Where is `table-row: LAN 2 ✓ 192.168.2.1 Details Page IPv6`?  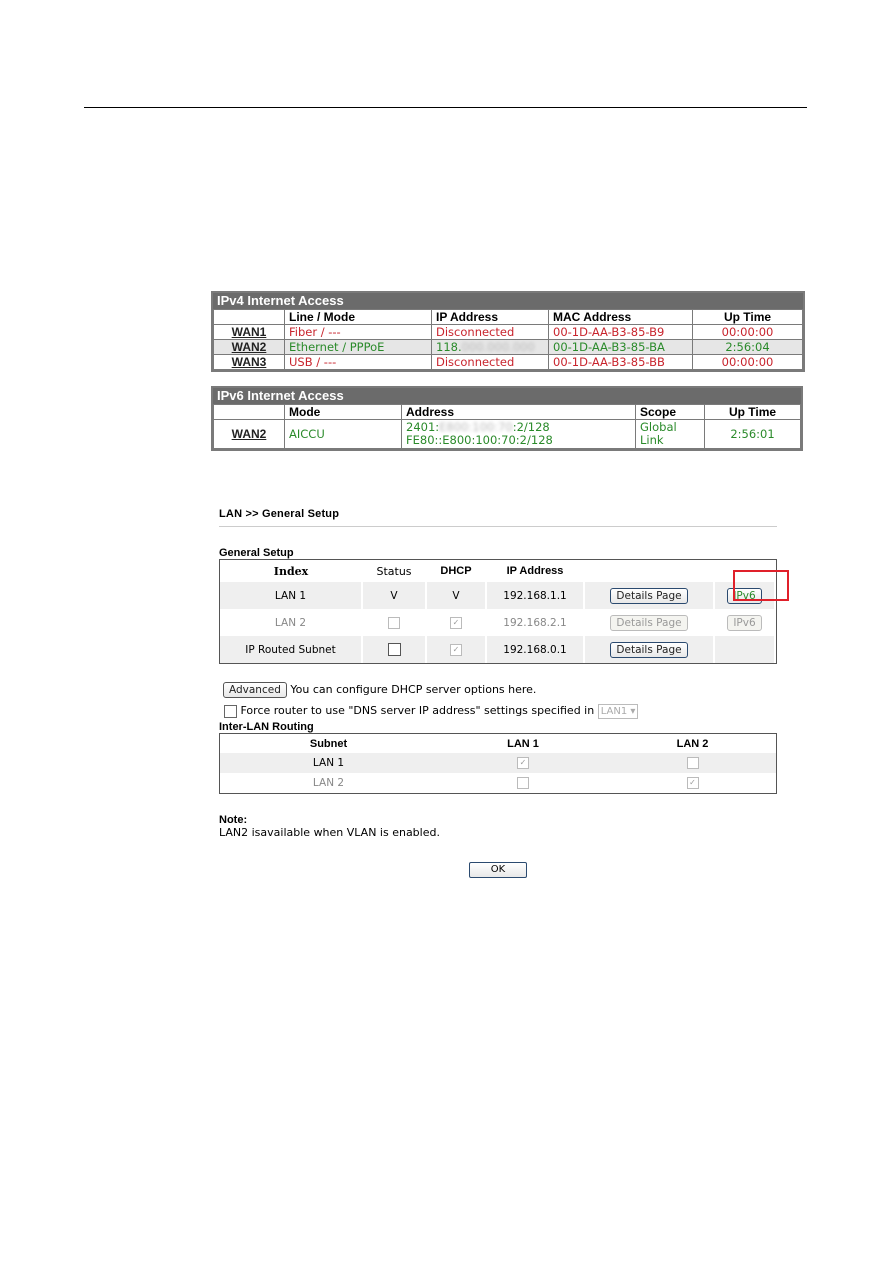 table-row: LAN 2 ✓ 192.168.2.1 Details Page IPv6 is located at coordinates (498, 622).